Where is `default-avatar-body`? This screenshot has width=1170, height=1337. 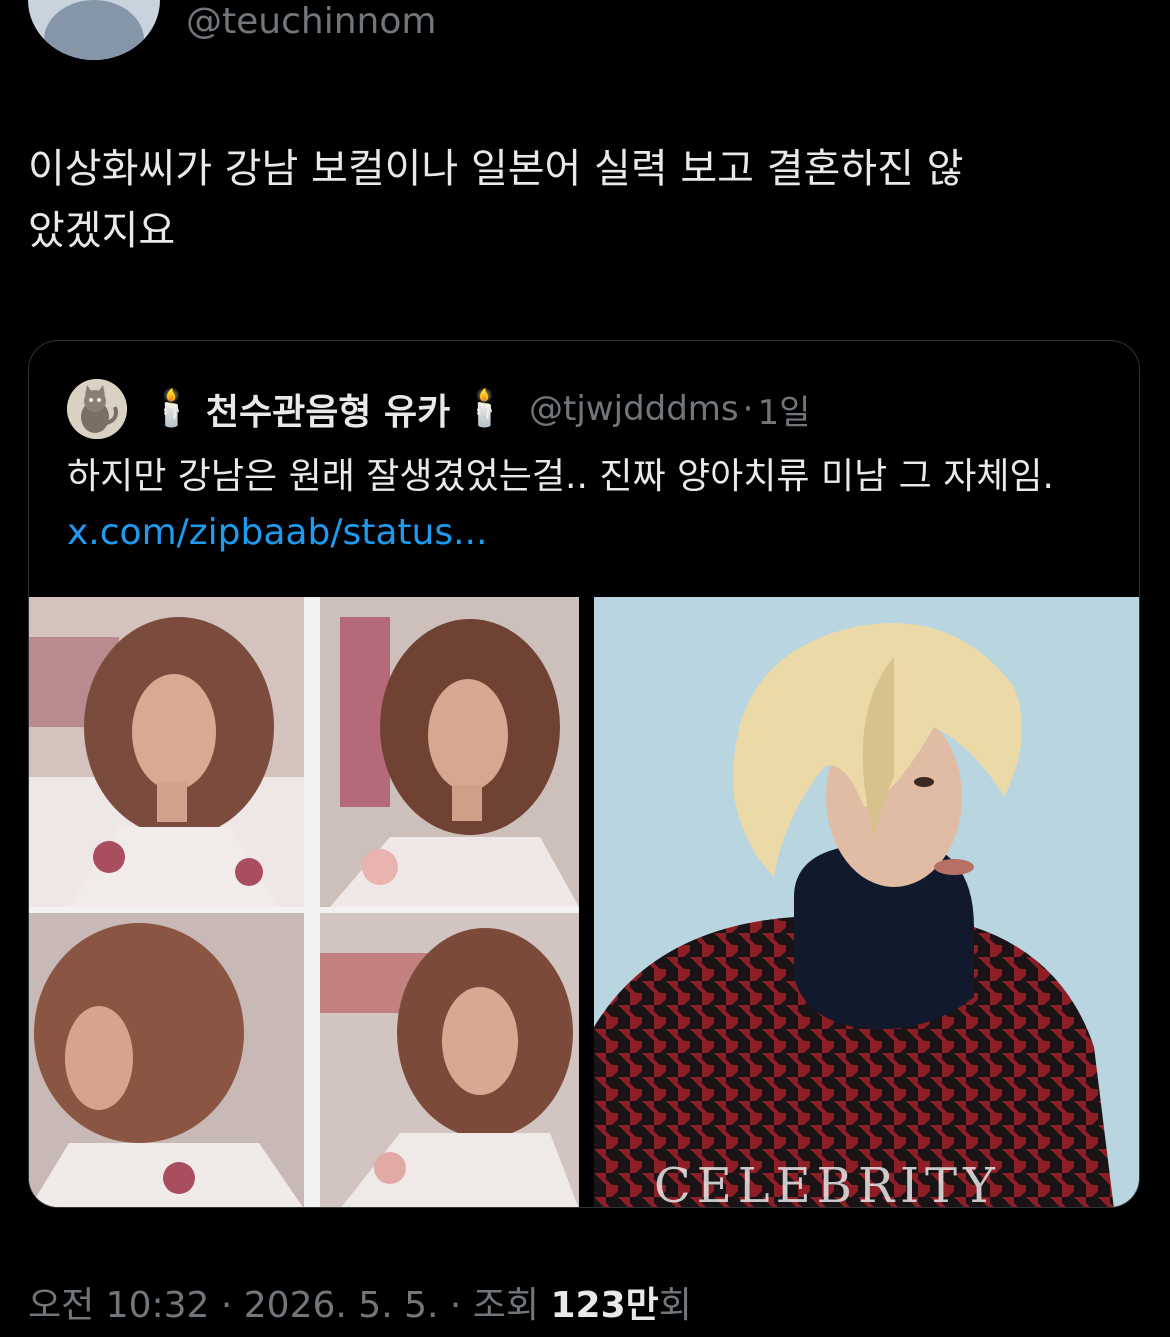
default-avatar-body is located at coordinates (94, 30).